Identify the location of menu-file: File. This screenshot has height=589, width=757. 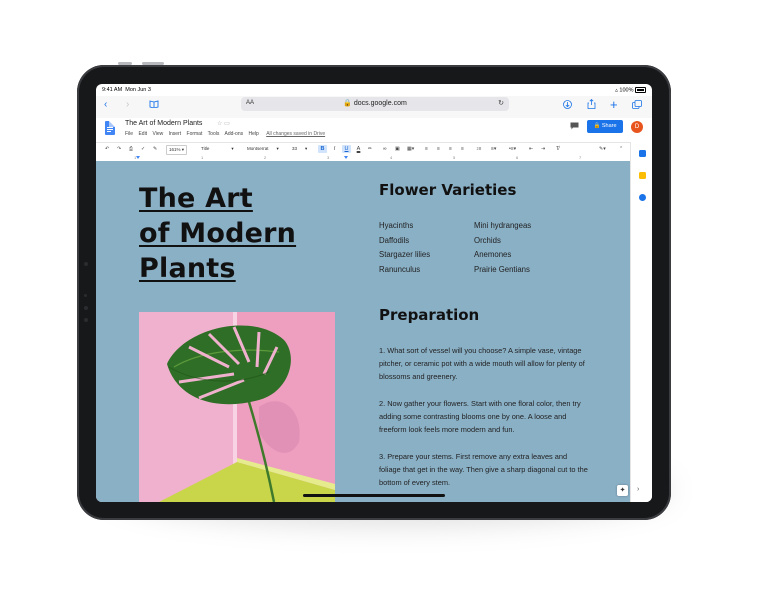
(129, 134).